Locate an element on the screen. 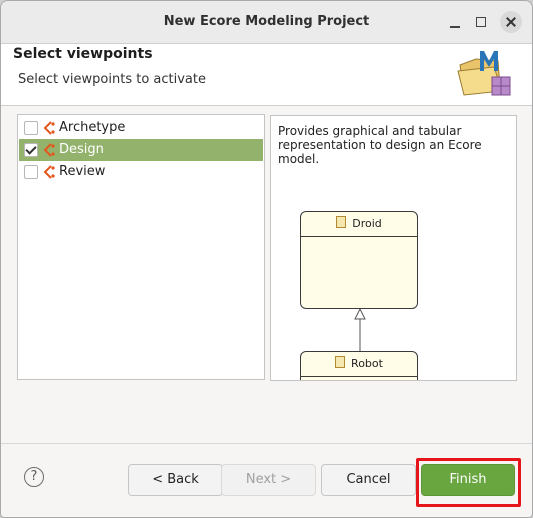 The image size is (533, 518). viewpoint-label: Design is located at coordinates (81, 149).